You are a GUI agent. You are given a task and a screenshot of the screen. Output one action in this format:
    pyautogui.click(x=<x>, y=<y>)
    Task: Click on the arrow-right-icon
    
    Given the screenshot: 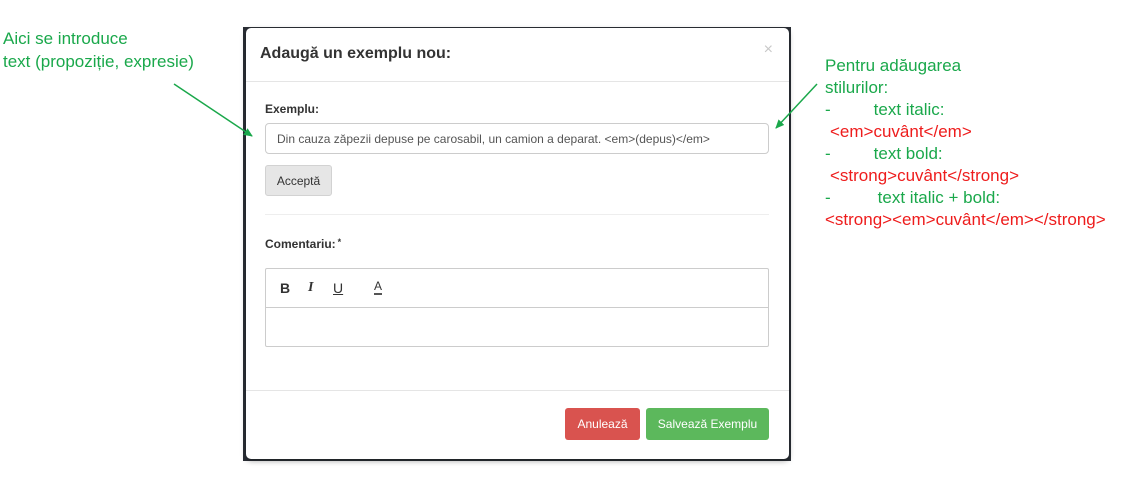 What is the action you would take?
    pyautogui.click(x=796, y=106)
    